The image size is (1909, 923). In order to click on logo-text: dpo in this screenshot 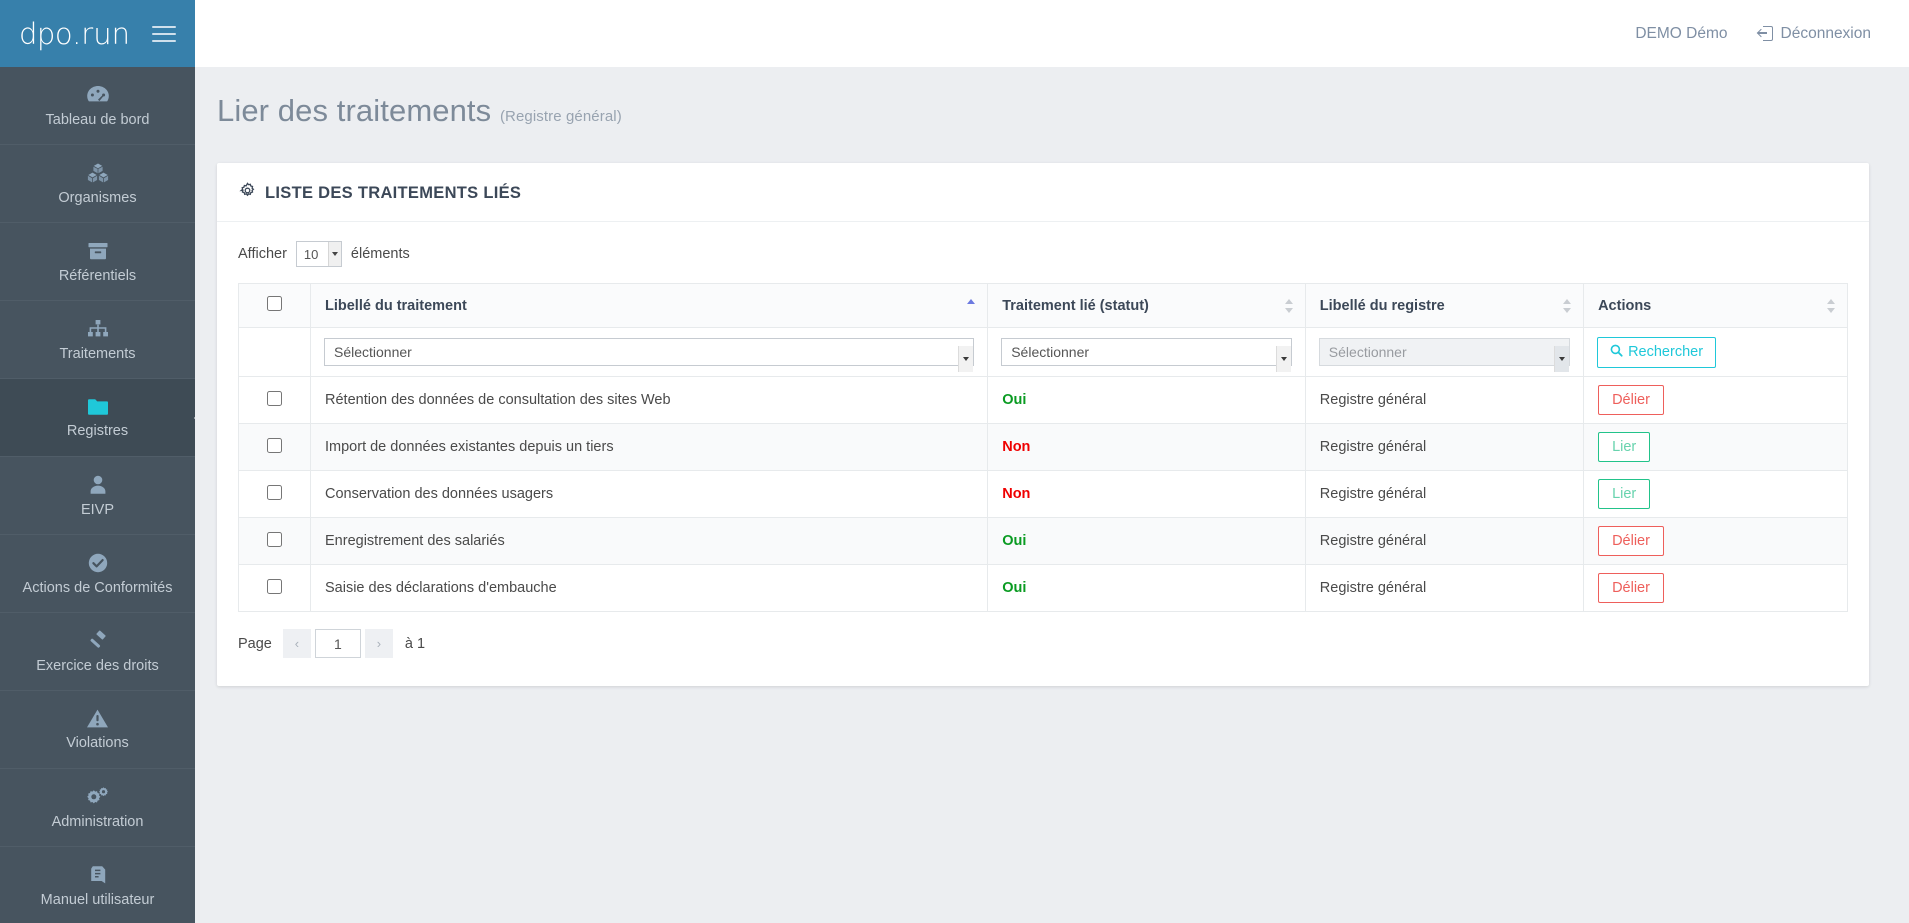, I will do `click(46, 33)`.